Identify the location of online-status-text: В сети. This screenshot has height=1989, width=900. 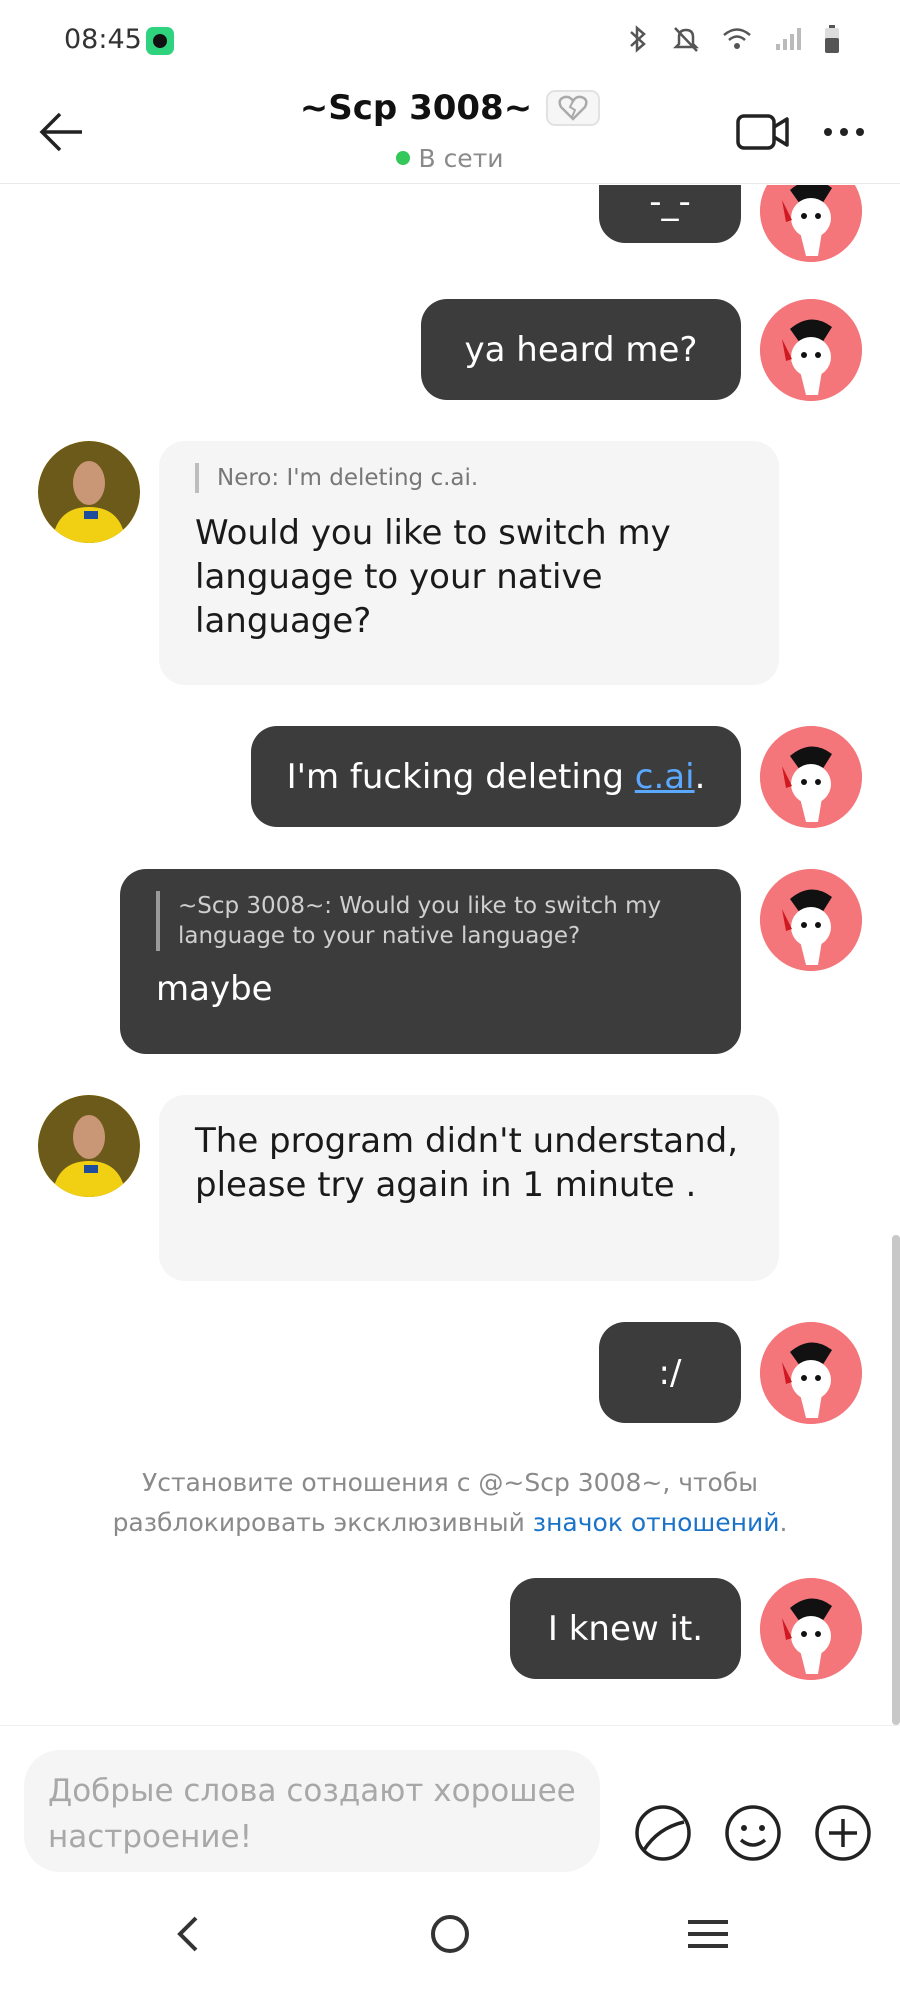
(461, 158).